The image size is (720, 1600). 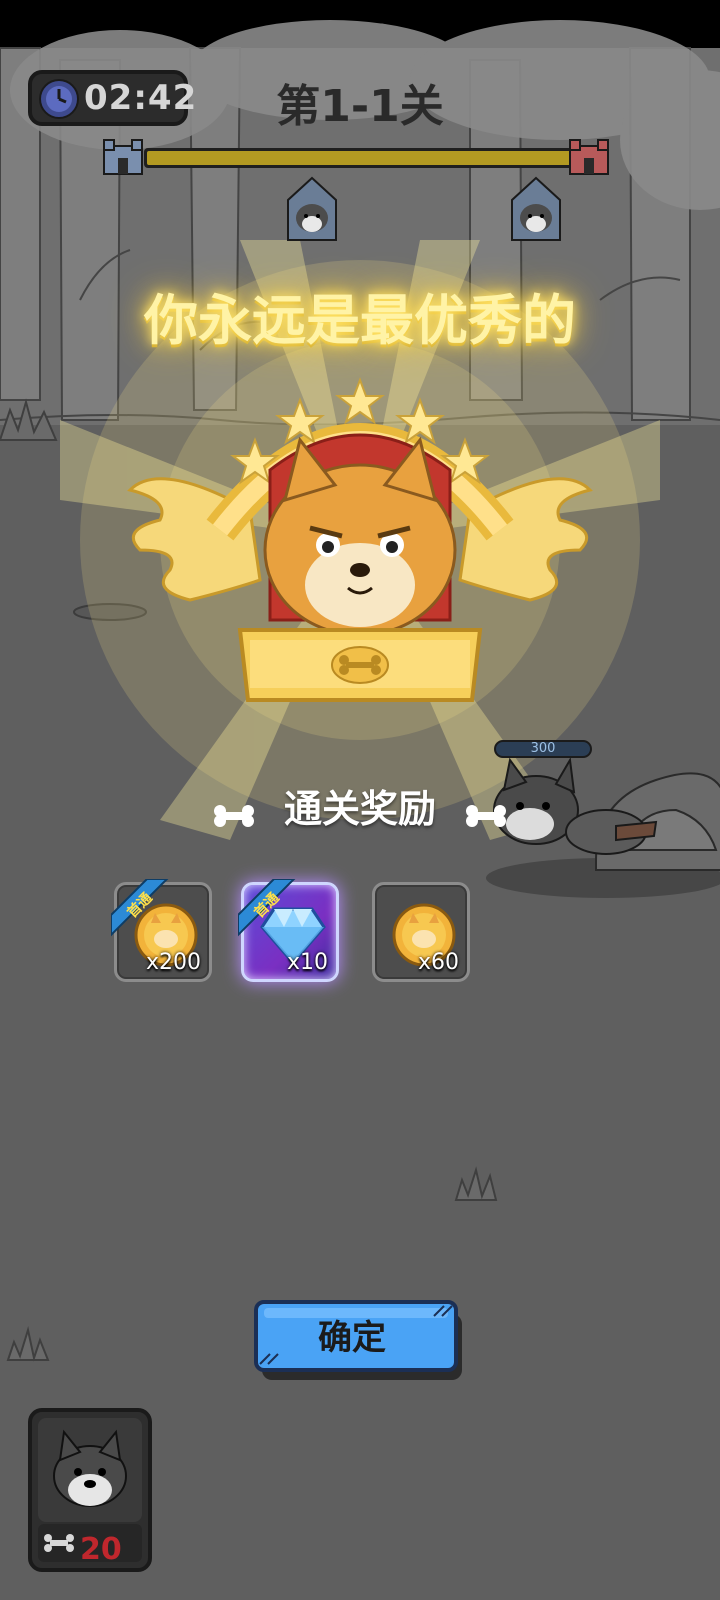 I want to click on unit-card-husky: 20, so click(x=90, y=1490).